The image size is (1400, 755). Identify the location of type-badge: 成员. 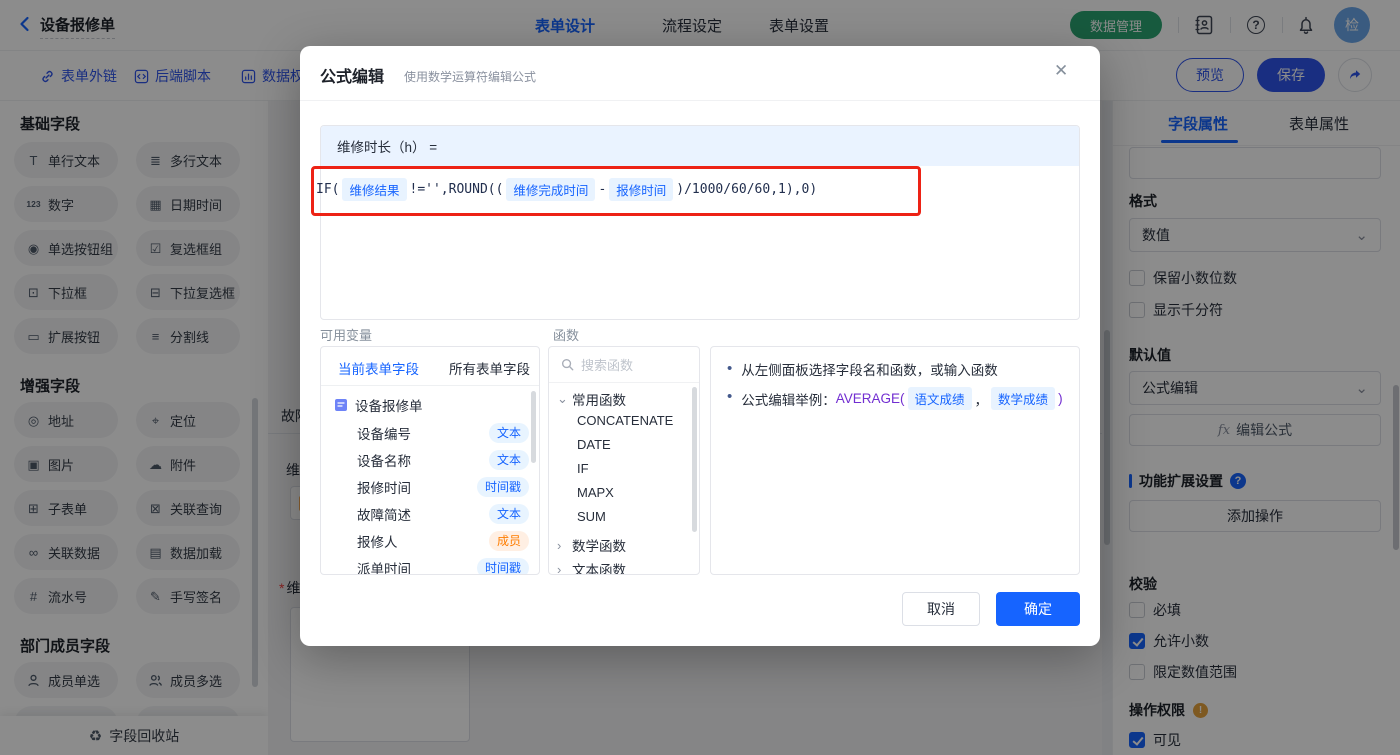
(508, 540).